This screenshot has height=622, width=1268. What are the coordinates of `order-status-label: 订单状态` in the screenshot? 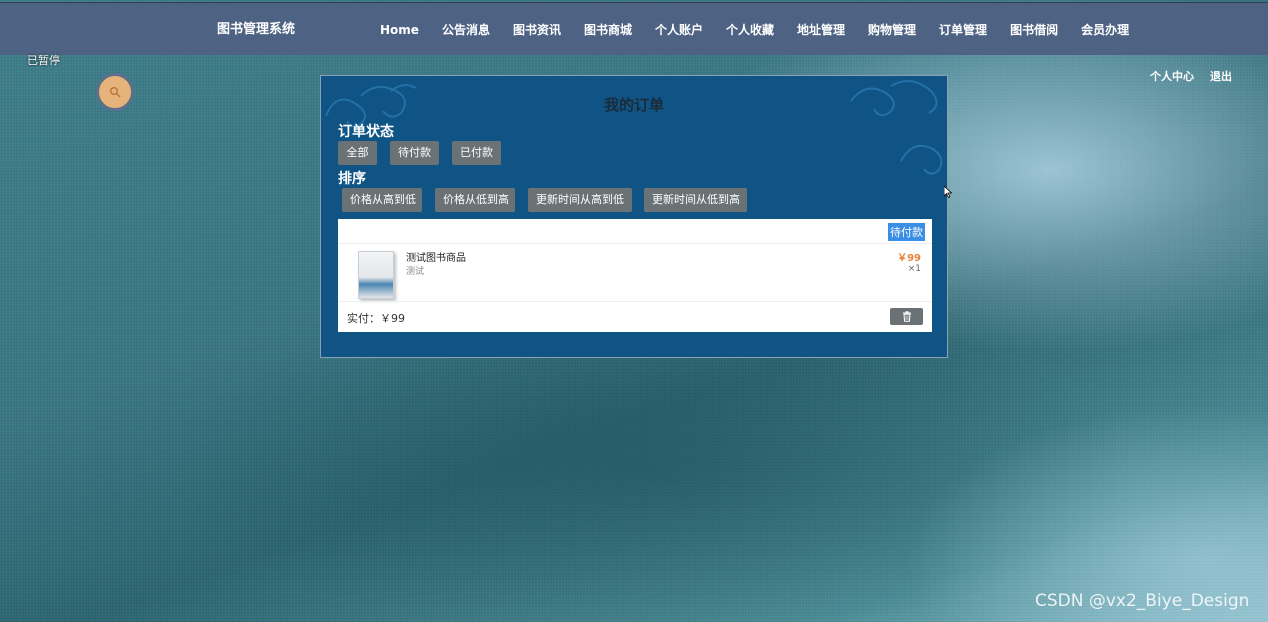 It's located at (366, 132).